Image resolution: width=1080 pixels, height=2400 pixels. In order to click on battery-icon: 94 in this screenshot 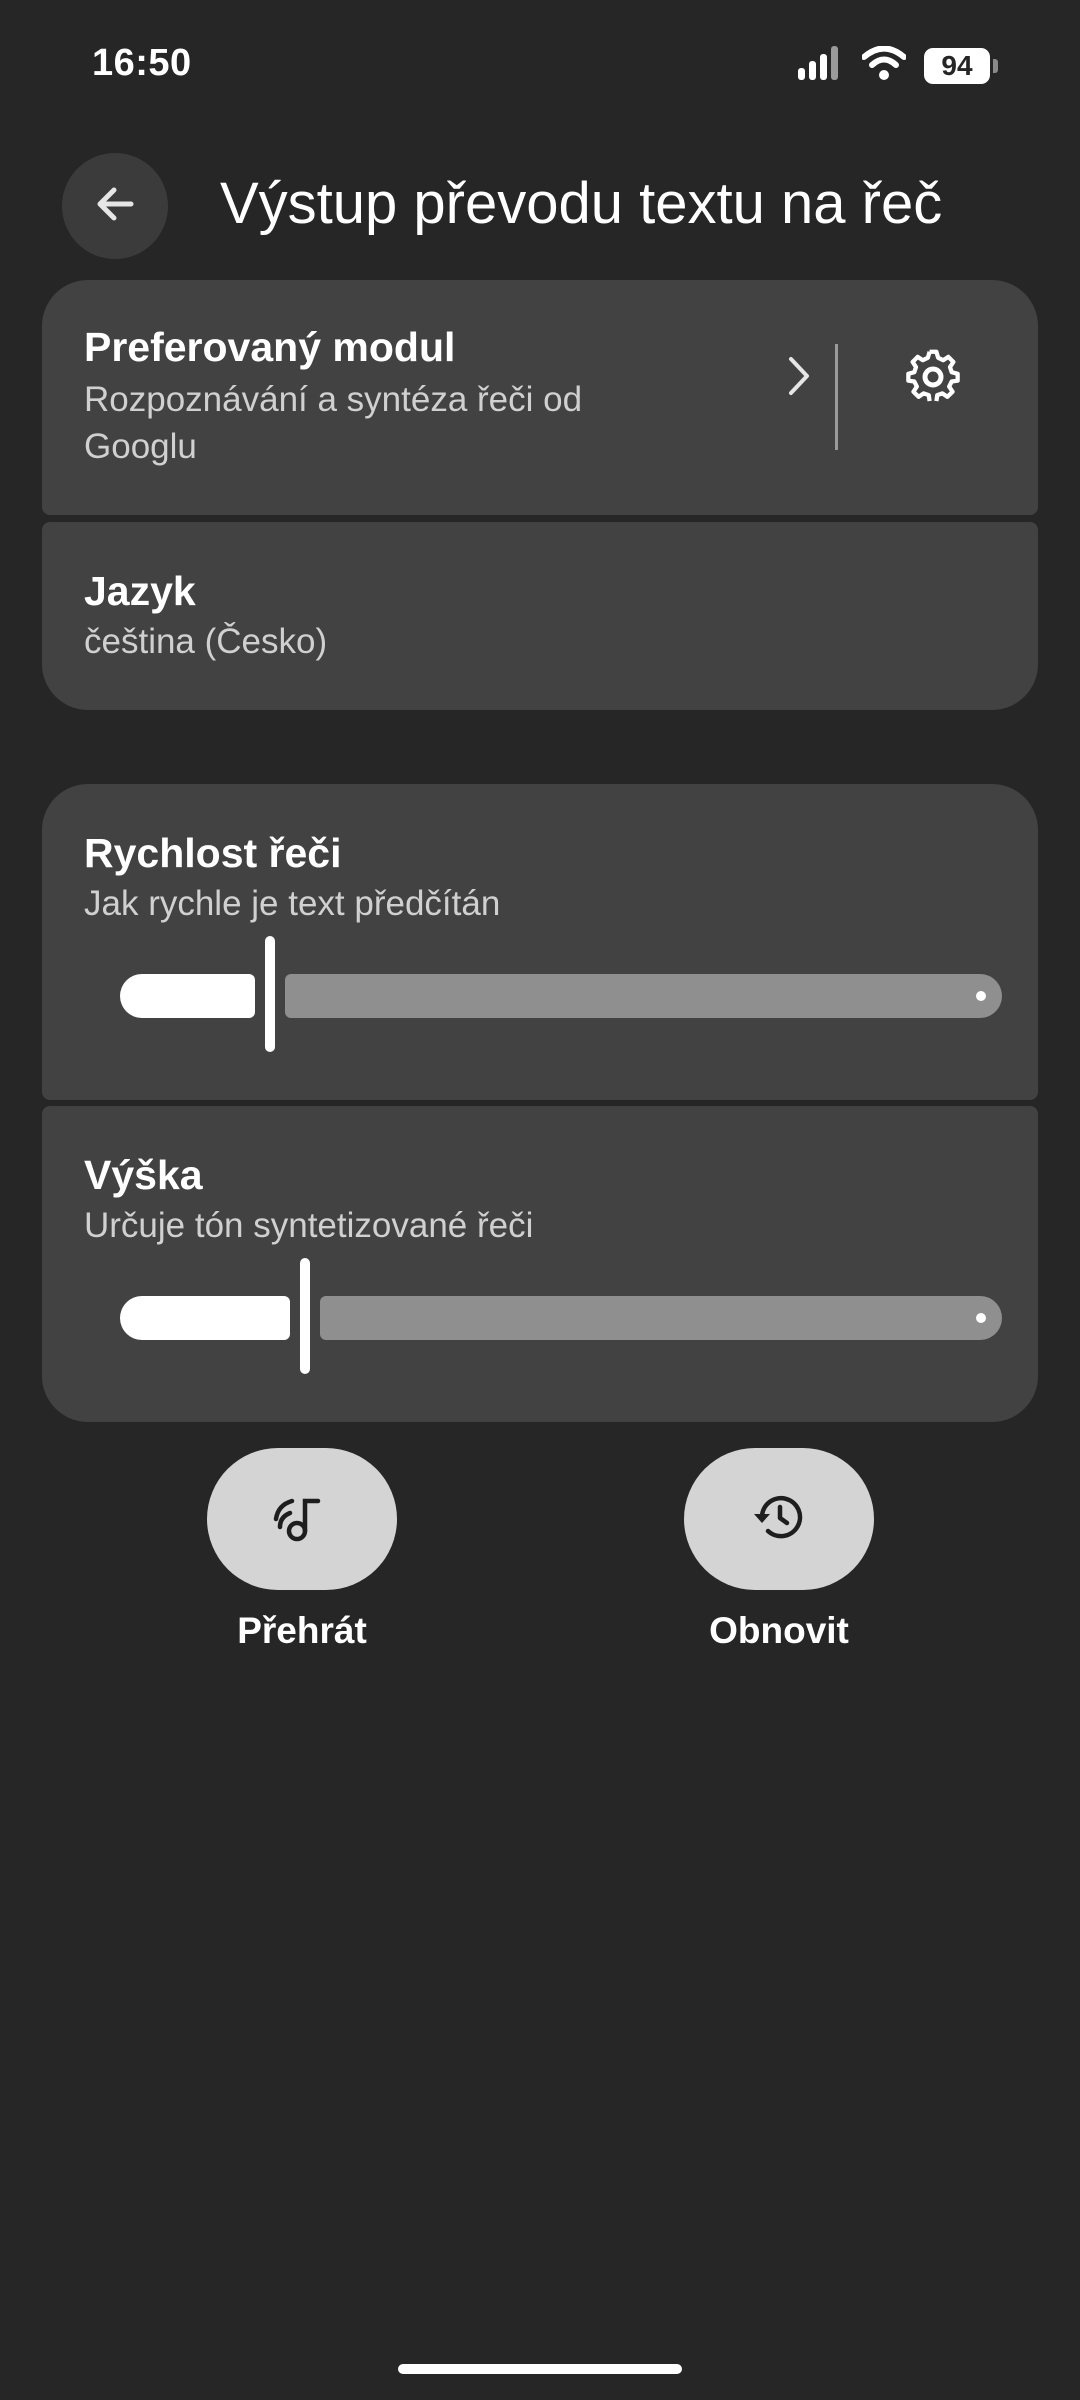, I will do `click(961, 65)`.